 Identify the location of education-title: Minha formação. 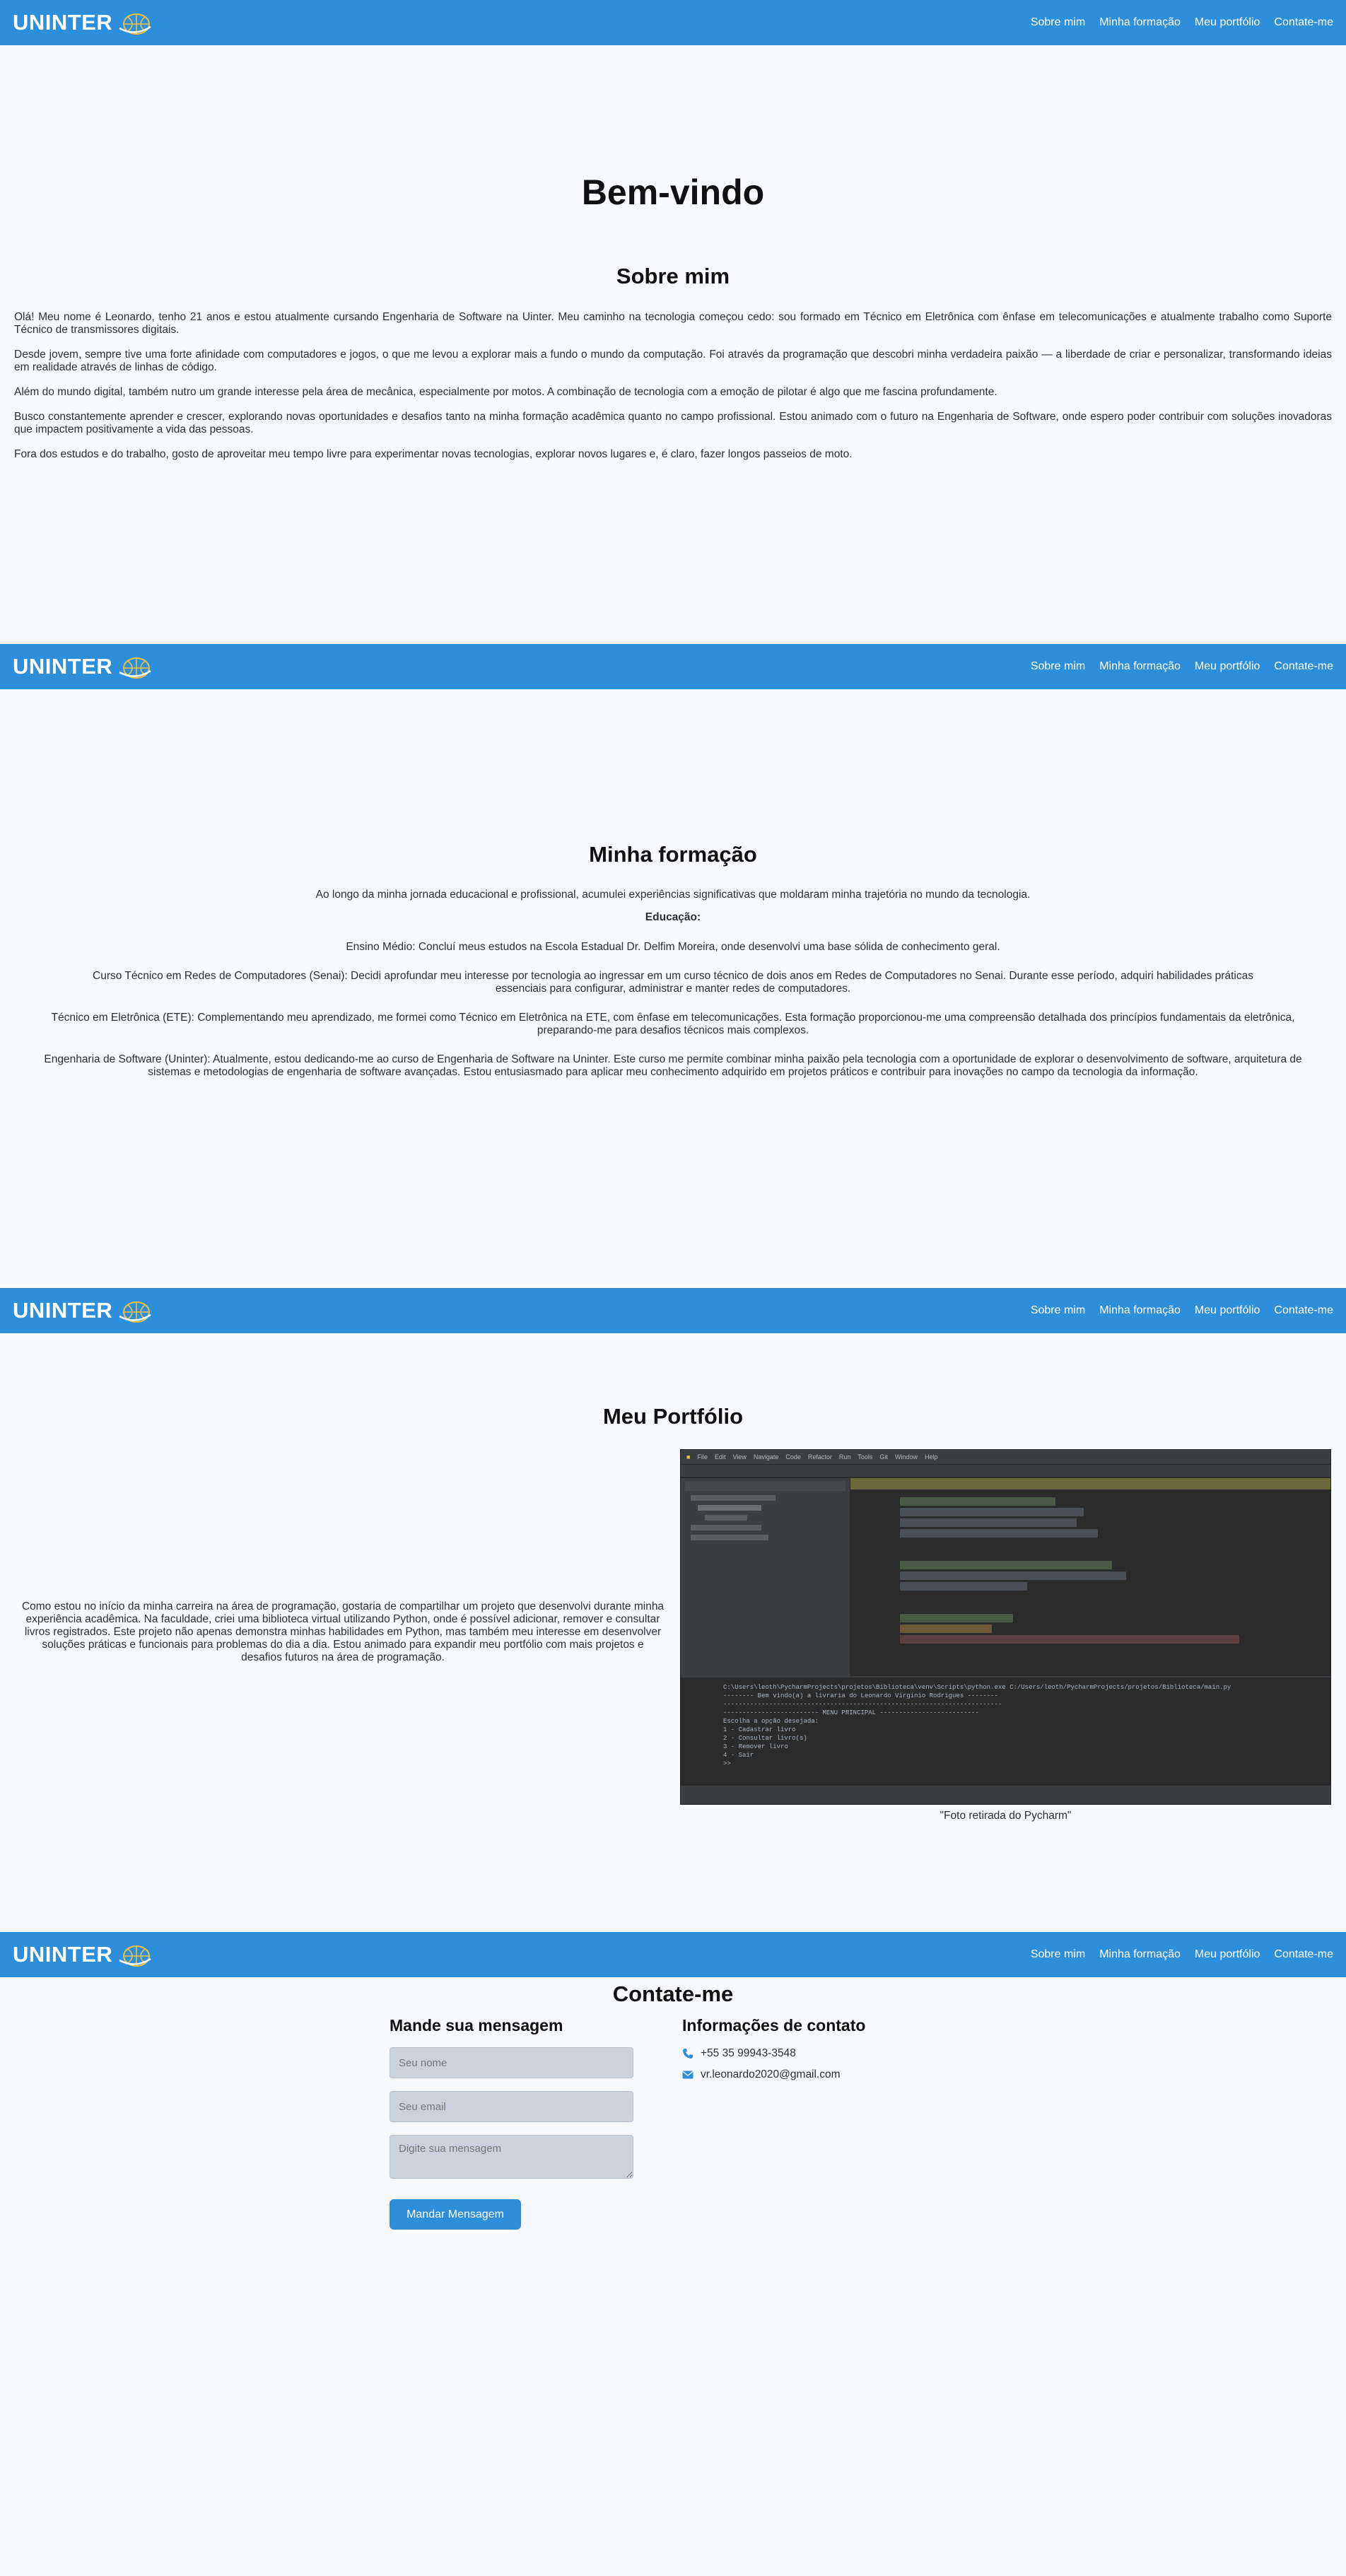
(673, 855).